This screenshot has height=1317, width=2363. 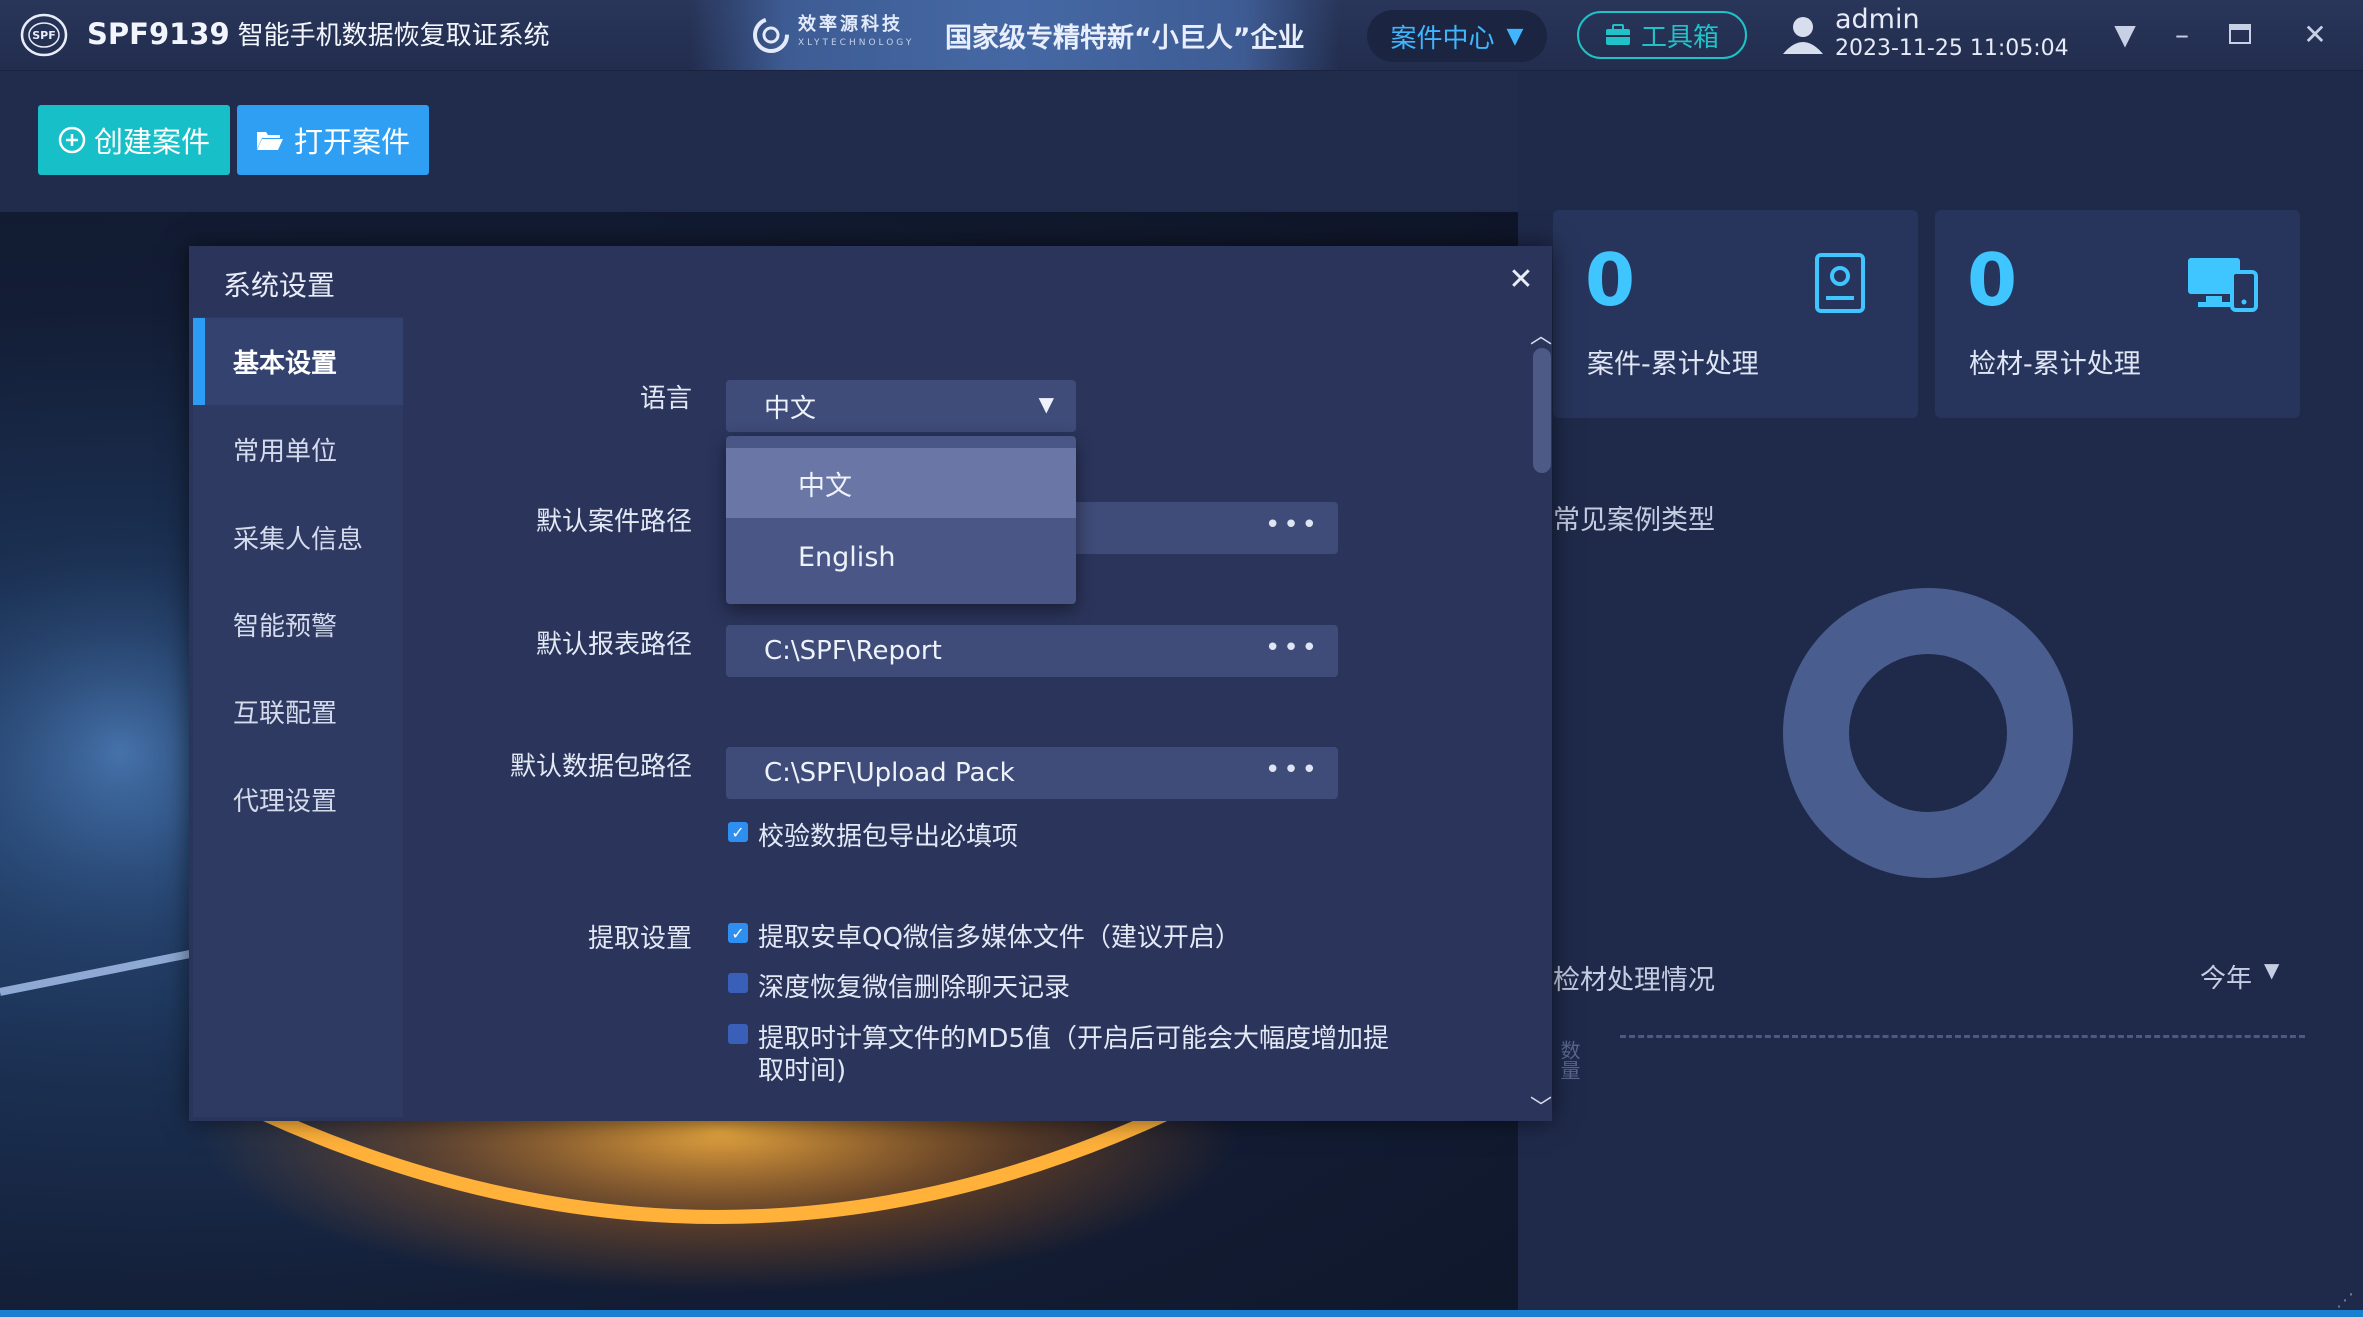 What do you see at coordinates (1952, 48) in the screenshot?
I see `current-datetime: 2023-11-25 11:05:04` at bounding box center [1952, 48].